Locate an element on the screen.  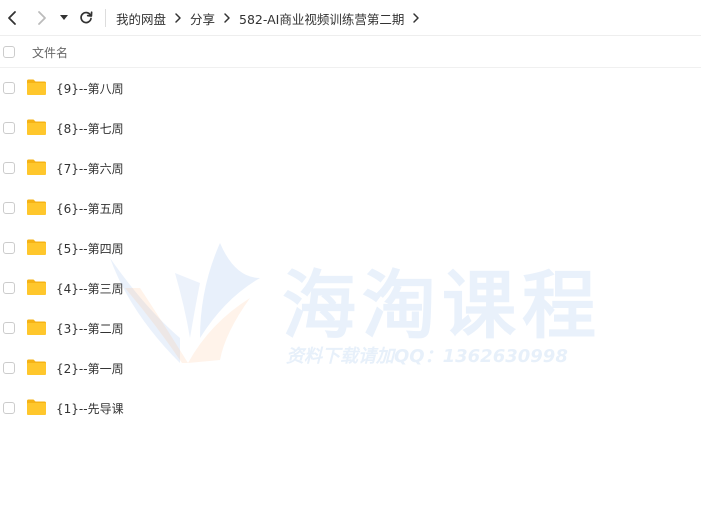
list-item: {8}--第七周 is located at coordinates (350, 128).